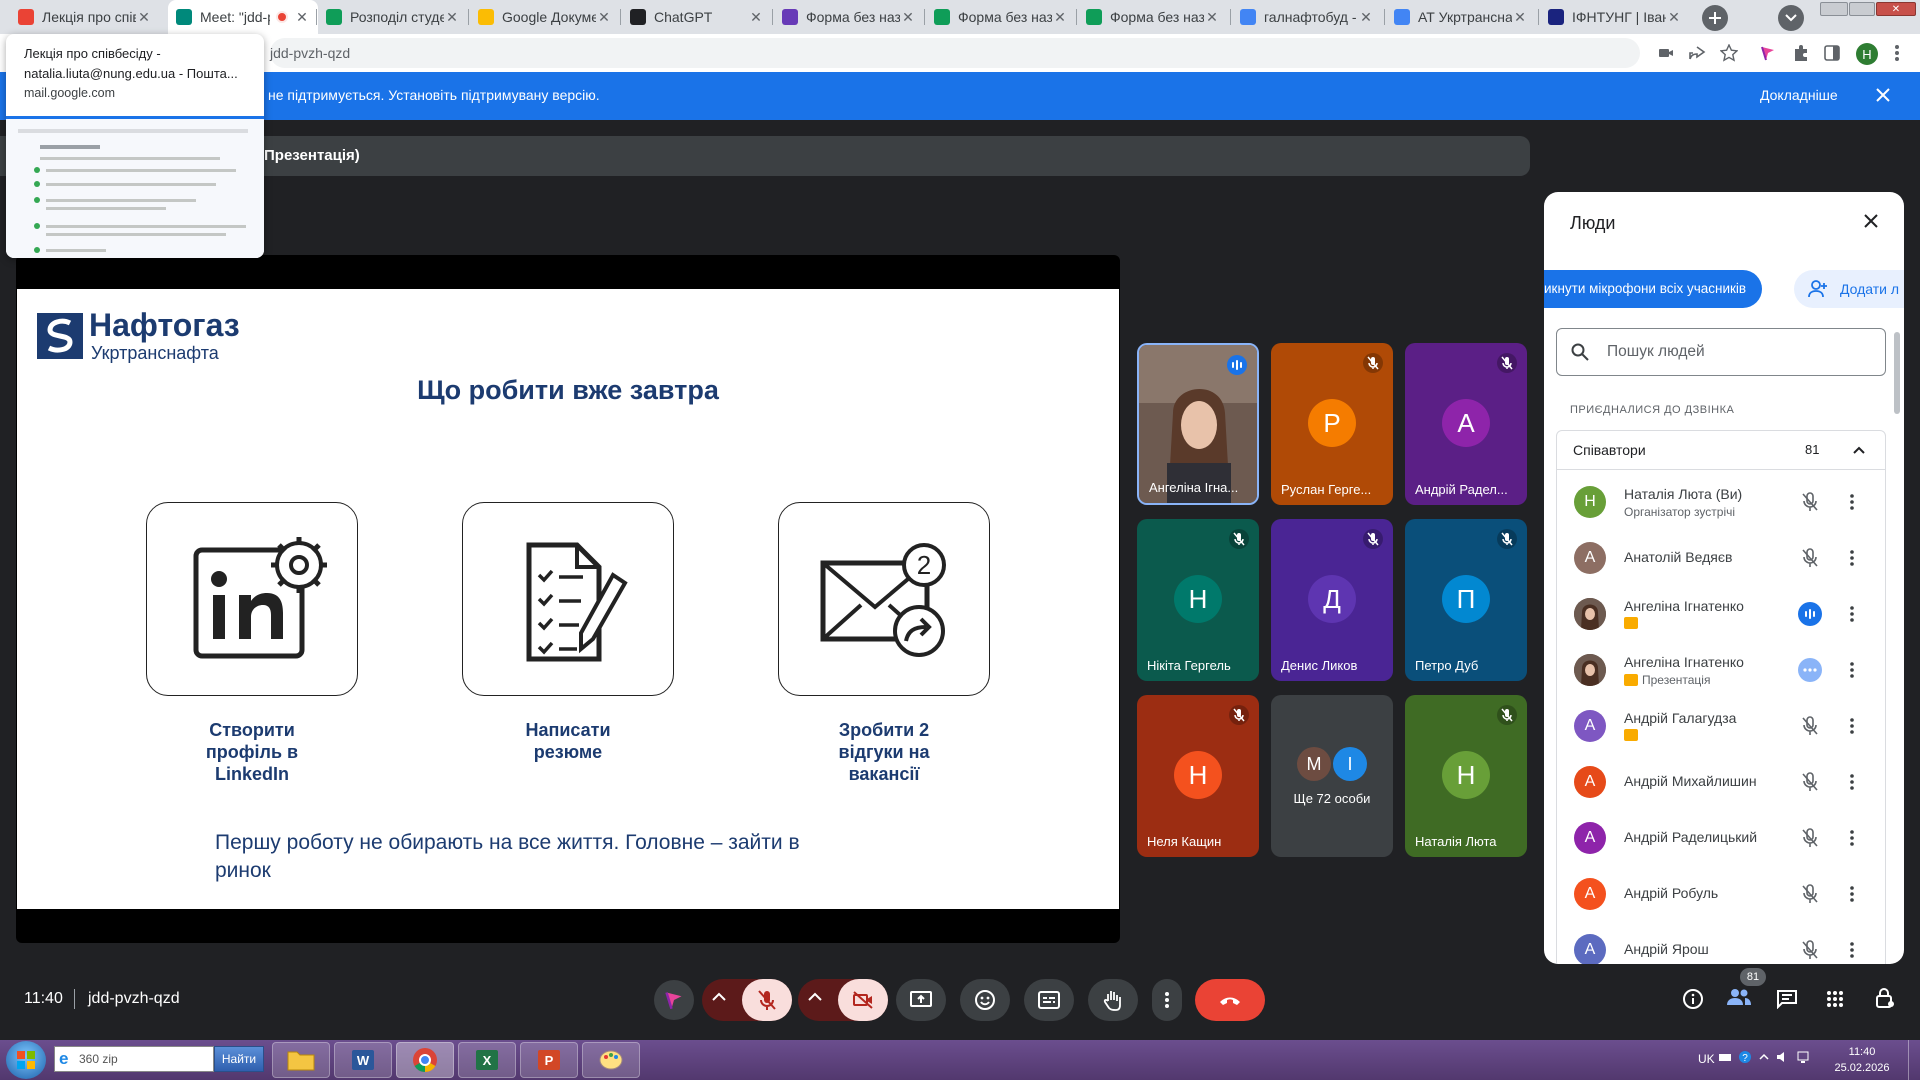 The height and width of the screenshot is (1080, 1920). Describe the element at coordinates (1787, 999) in the screenshot. I see `chat-button` at that location.